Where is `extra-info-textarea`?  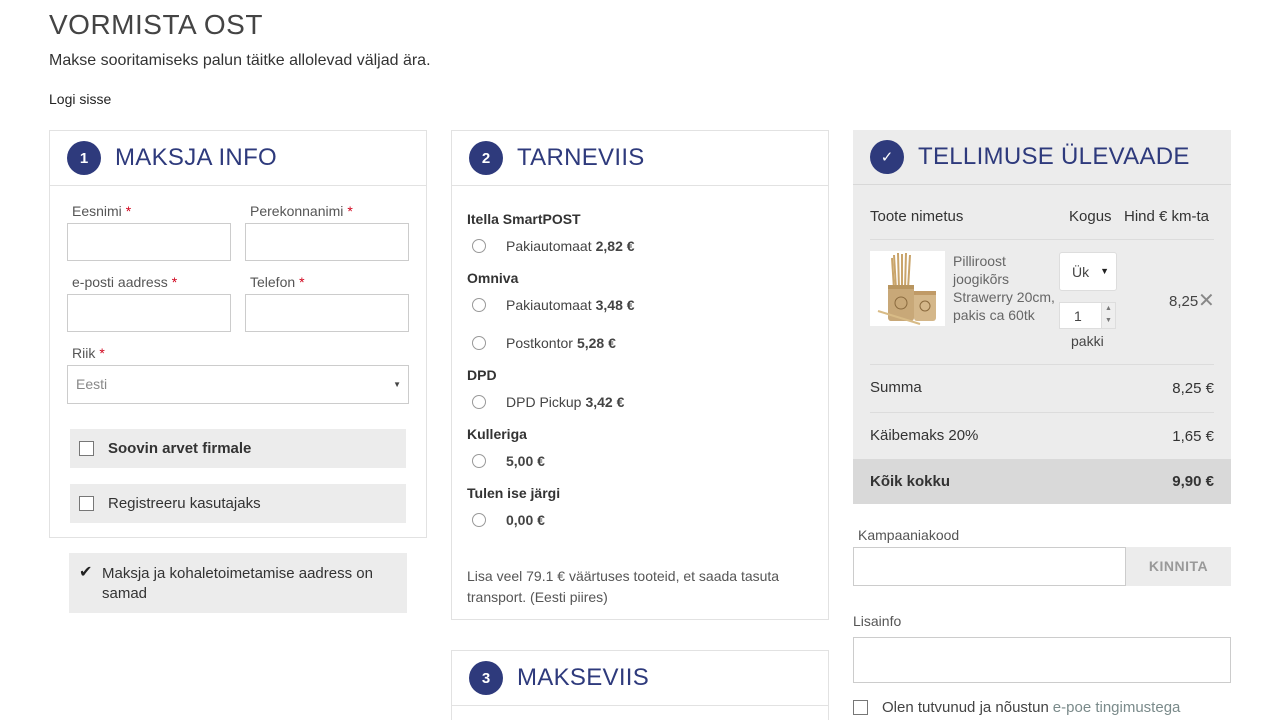 extra-info-textarea is located at coordinates (1042, 660).